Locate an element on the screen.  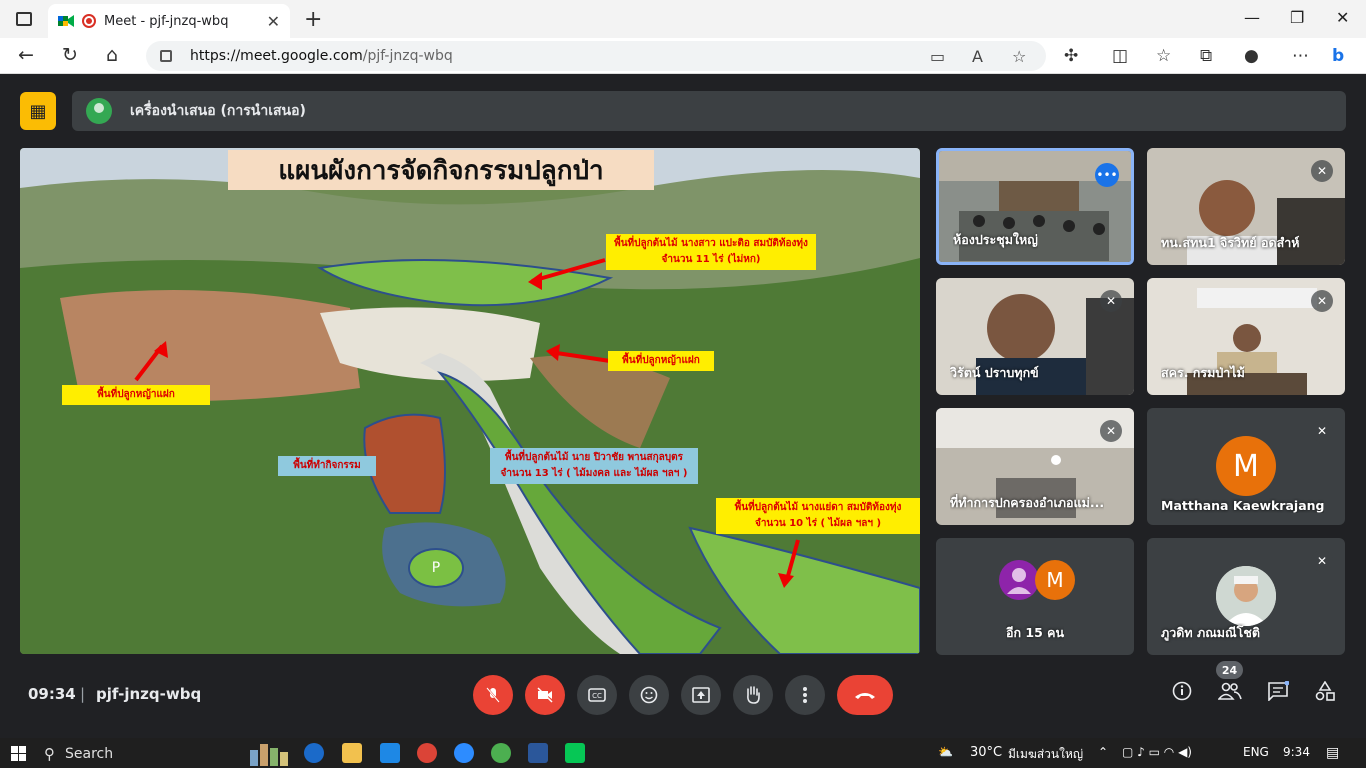
mic-off-icon is located at coordinates (493, 695).